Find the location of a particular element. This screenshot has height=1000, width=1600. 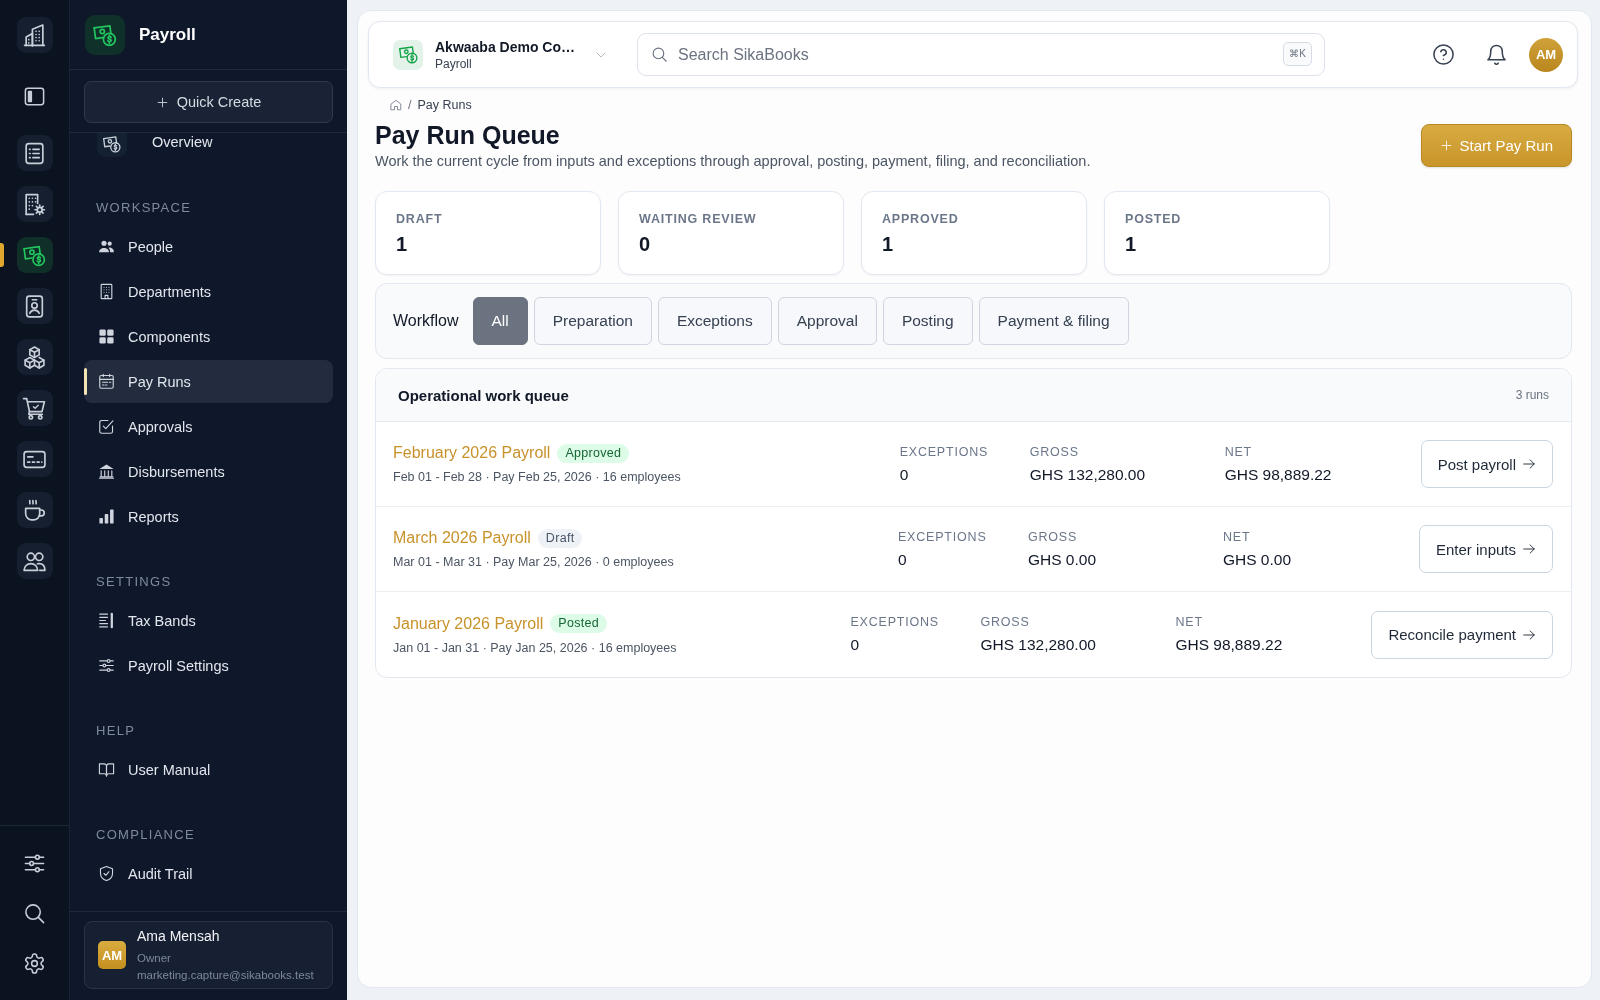

filter-tab: All is located at coordinates (500, 321).